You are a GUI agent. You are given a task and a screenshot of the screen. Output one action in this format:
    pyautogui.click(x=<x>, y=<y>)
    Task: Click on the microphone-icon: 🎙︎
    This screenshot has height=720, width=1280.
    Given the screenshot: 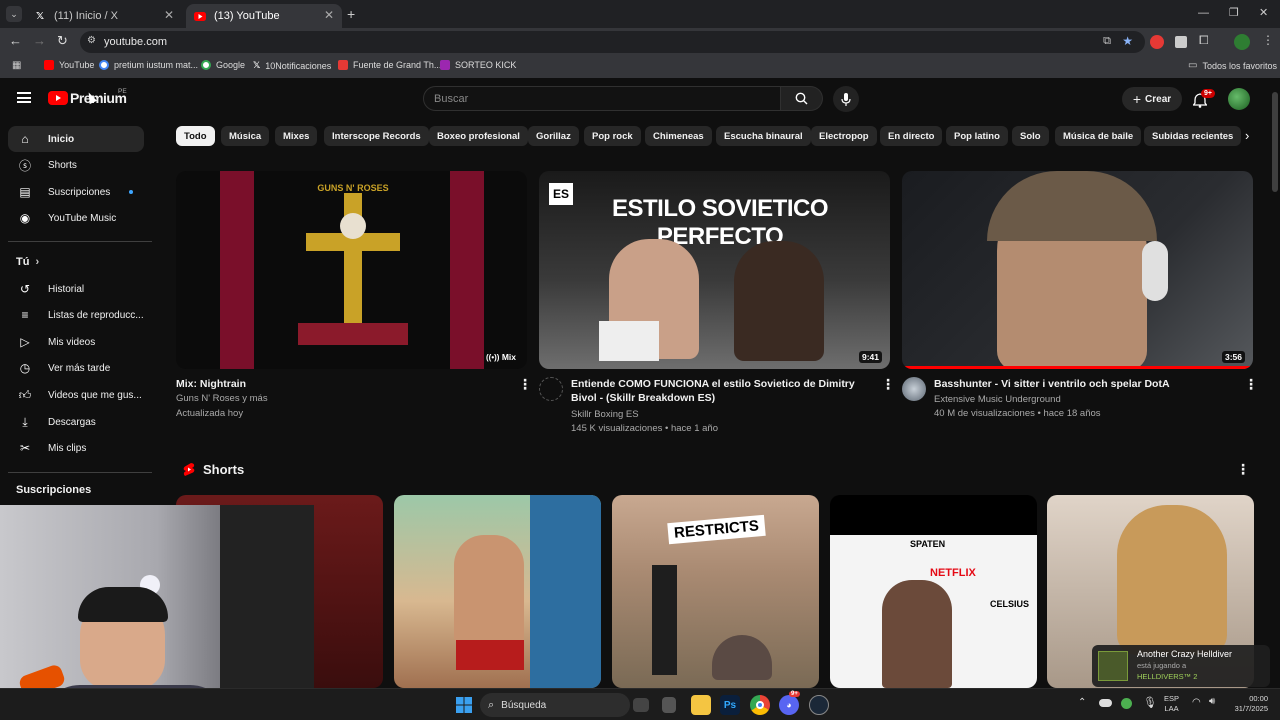 What is the action you would take?
    pyautogui.click(x=1150, y=702)
    